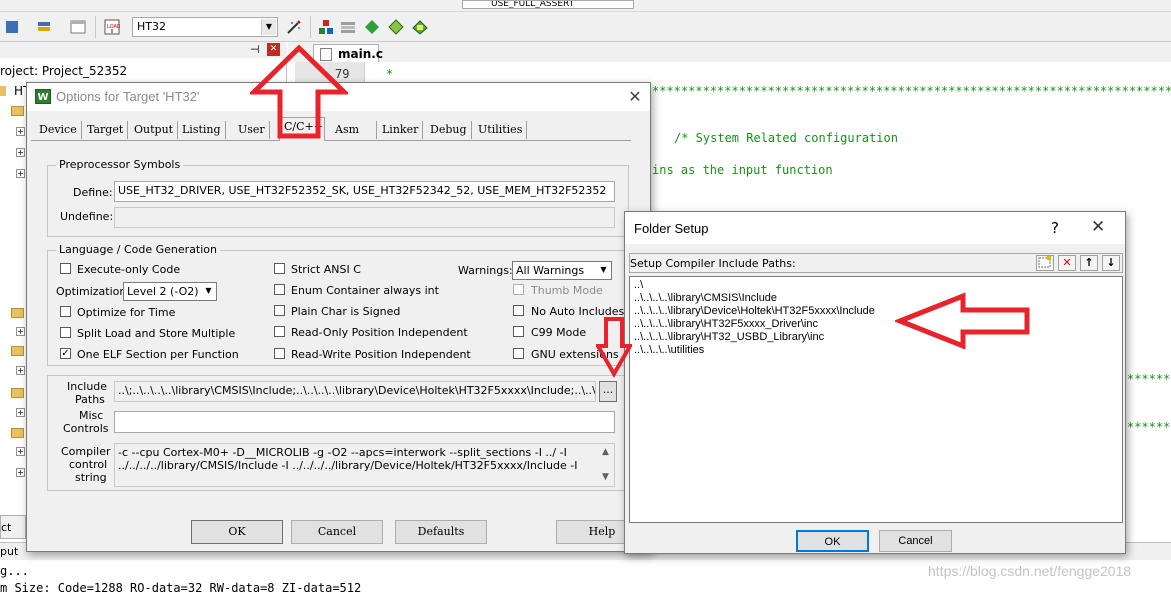 The image size is (1171, 595). Describe the element at coordinates (13, 527) in the screenshot. I see `project-tab: ct` at that location.